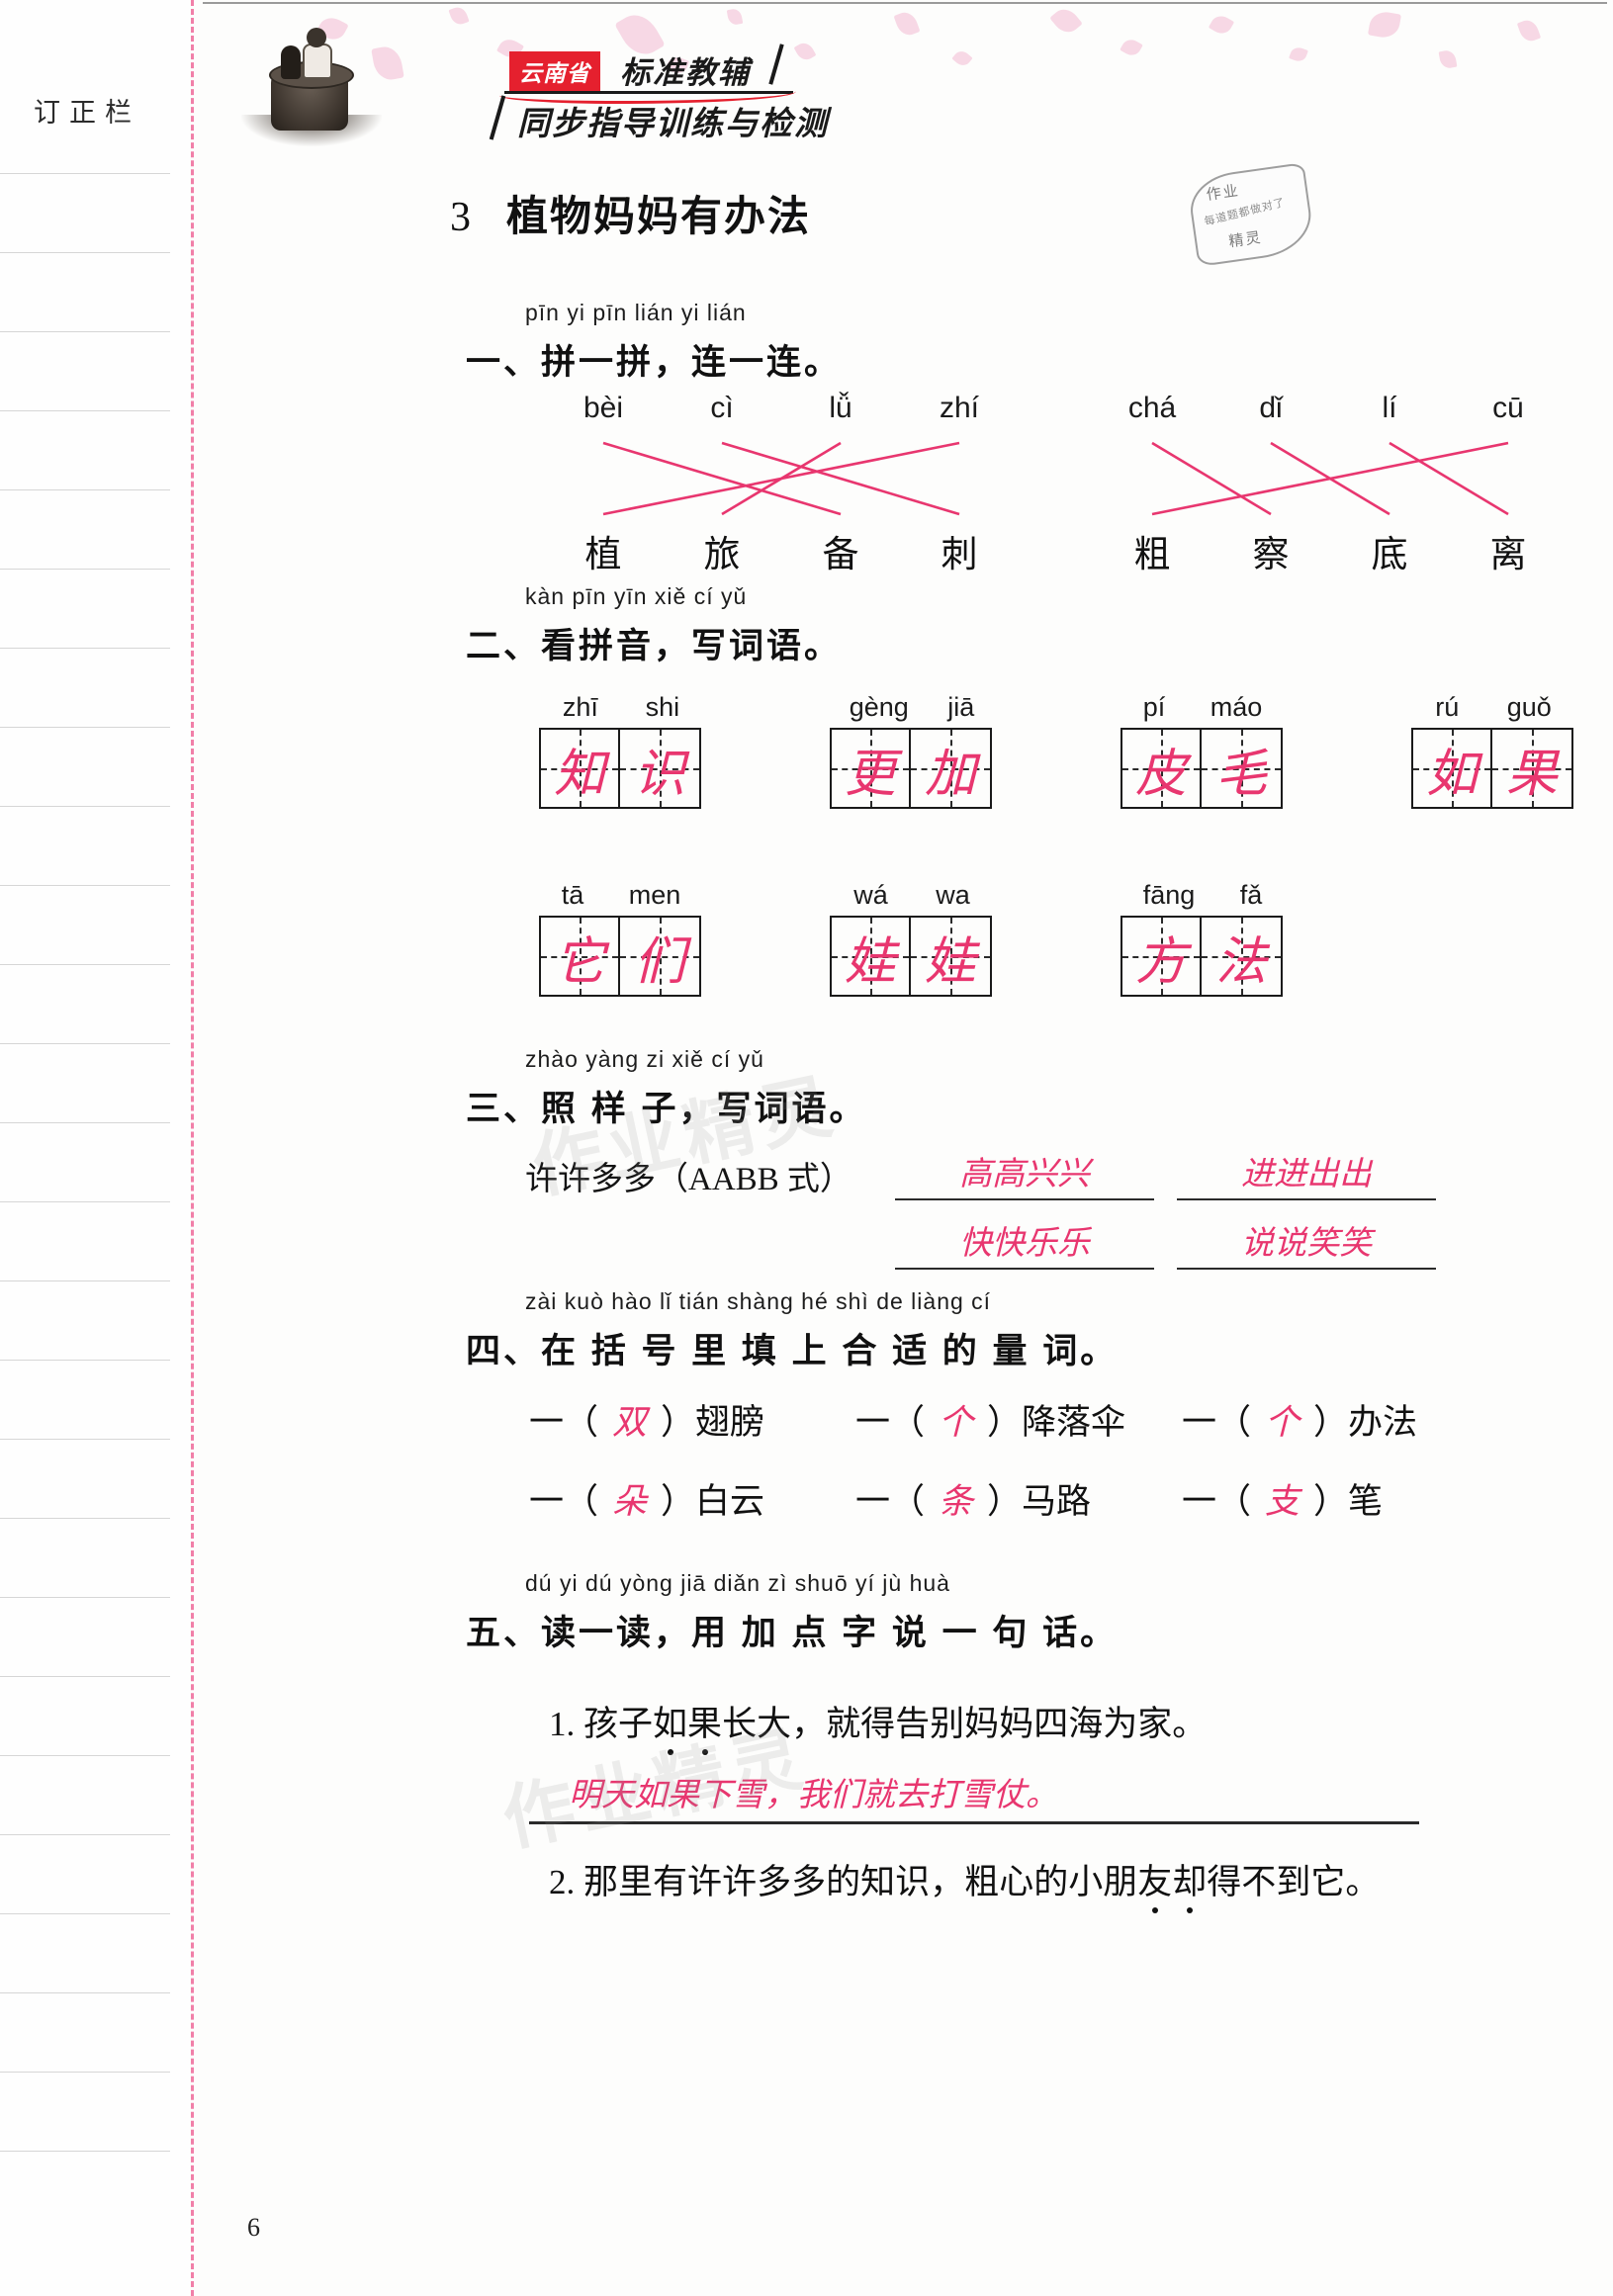 Image resolution: width=1613 pixels, height=2296 pixels. Describe the element at coordinates (253, 2227) in the screenshot. I see `page-number: 6` at that location.